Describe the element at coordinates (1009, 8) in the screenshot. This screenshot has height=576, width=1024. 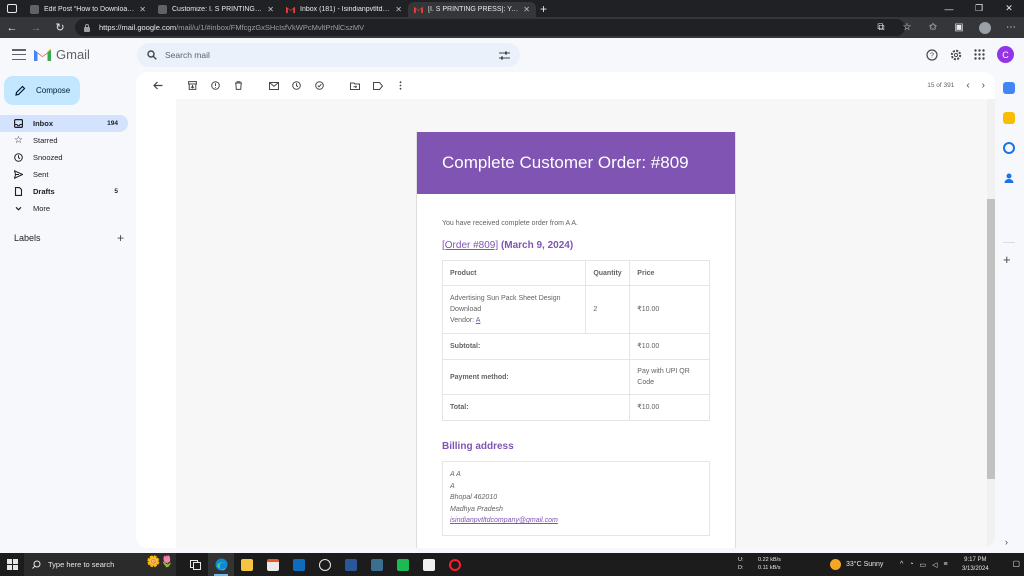
I see `close-window-icon: ✕` at that location.